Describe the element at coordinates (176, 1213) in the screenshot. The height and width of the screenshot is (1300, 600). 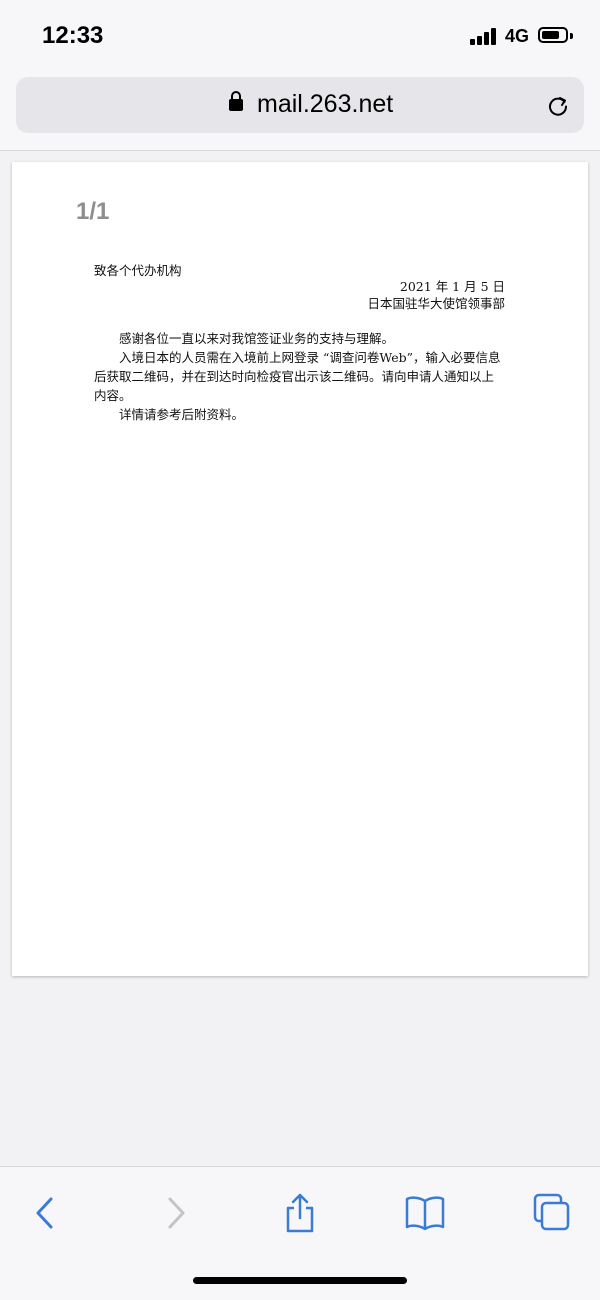
I see `forward-icon` at that location.